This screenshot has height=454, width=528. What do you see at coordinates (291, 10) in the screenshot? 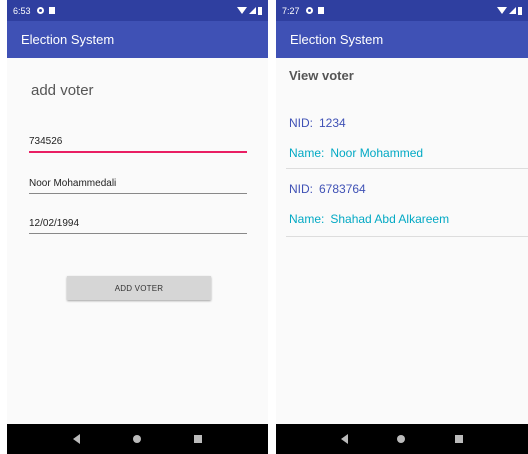
I see `status-time: 7:27` at bounding box center [291, 10].